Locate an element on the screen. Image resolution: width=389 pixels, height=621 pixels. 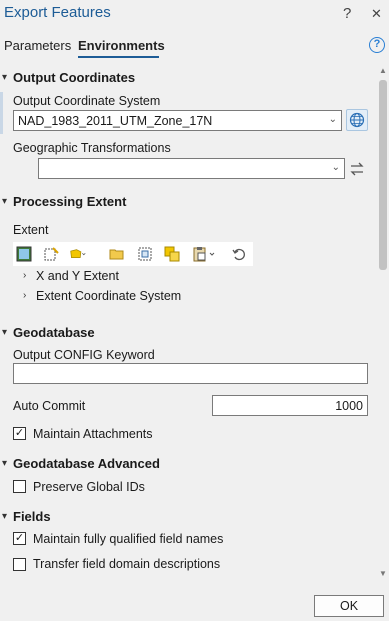
transfer-domain-descriptions-checkbox is located at coordinates (19, 564).